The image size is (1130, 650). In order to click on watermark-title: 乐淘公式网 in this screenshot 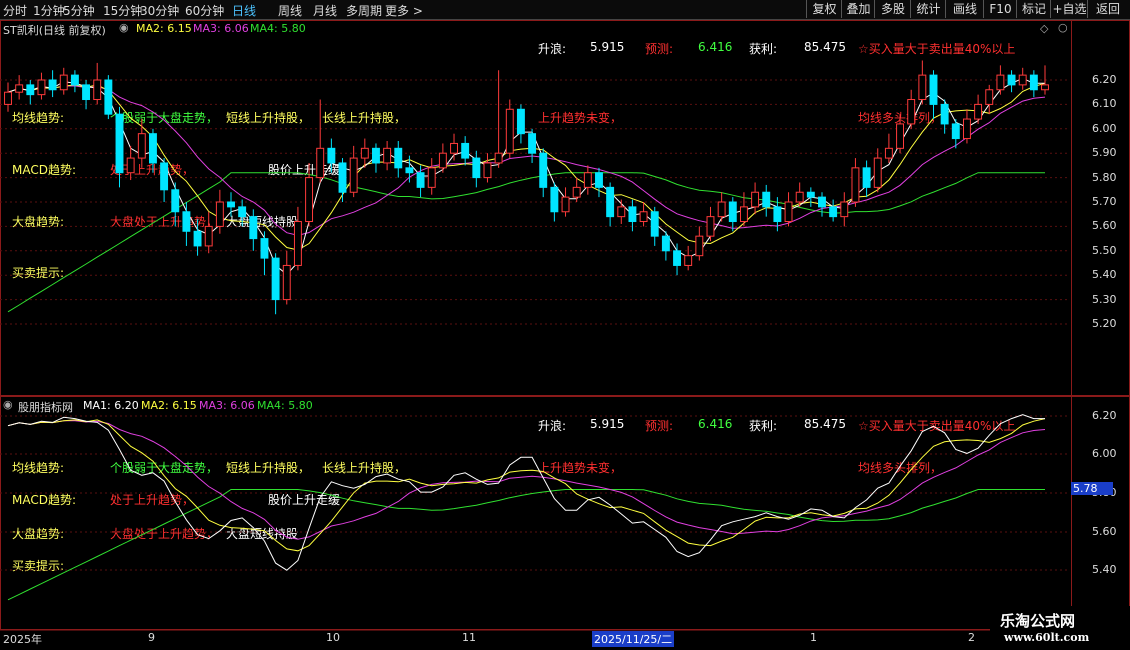, I will do `click(1038, 621)`.